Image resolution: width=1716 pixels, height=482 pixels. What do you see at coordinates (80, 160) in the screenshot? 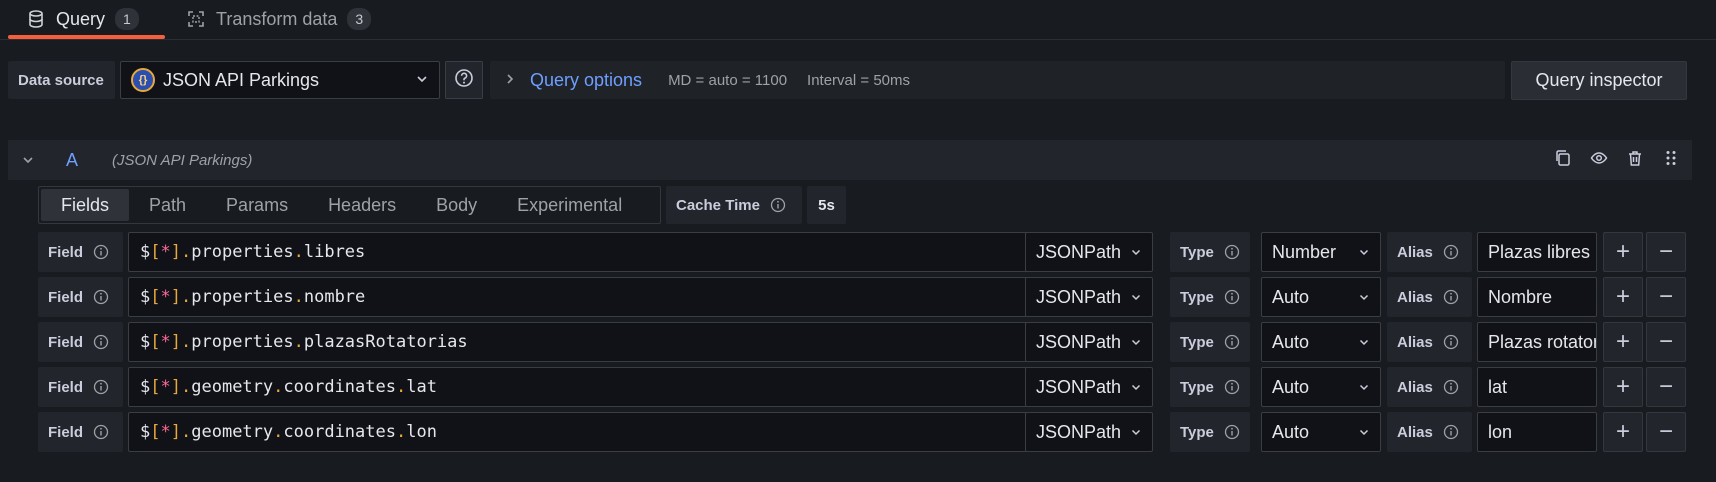
I see `query-letter: A` at bounding box center [80, 160].